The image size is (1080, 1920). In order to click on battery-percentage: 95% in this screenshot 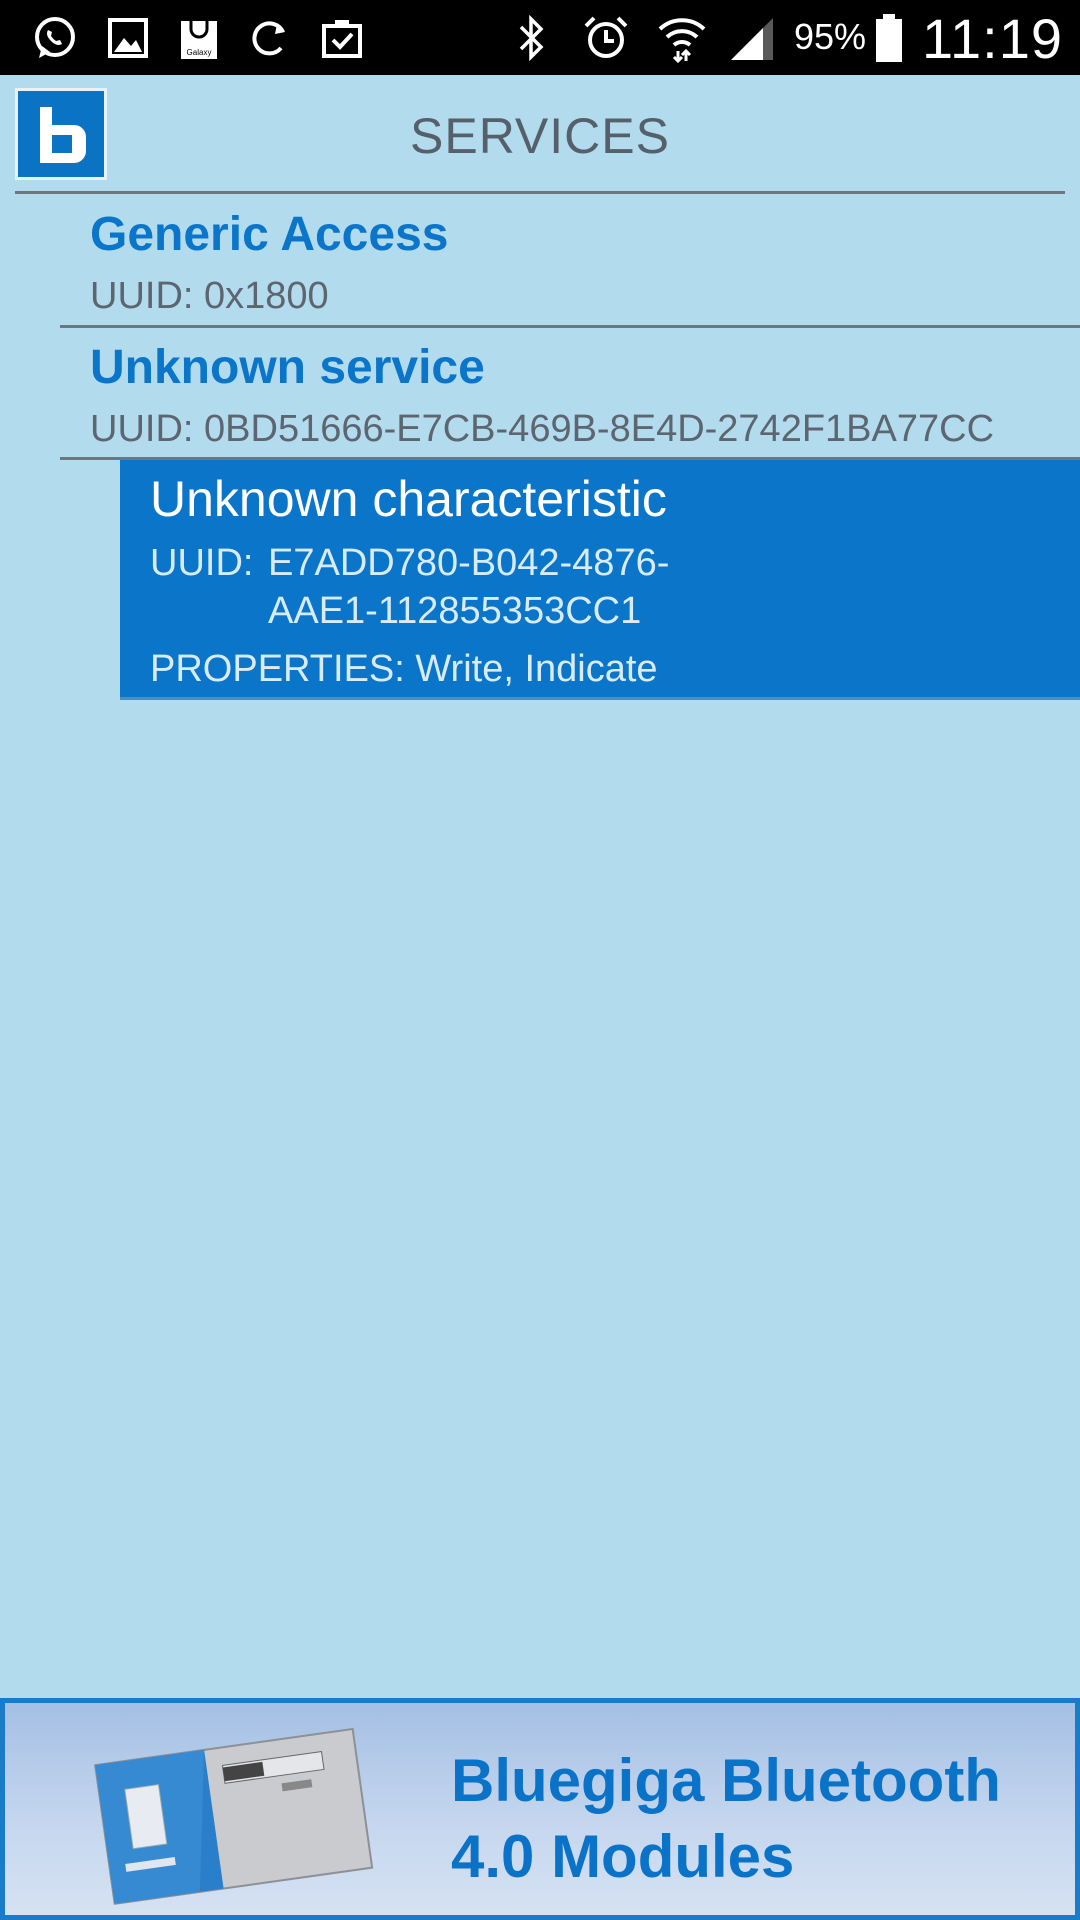, I will do `click(830, 36)`.